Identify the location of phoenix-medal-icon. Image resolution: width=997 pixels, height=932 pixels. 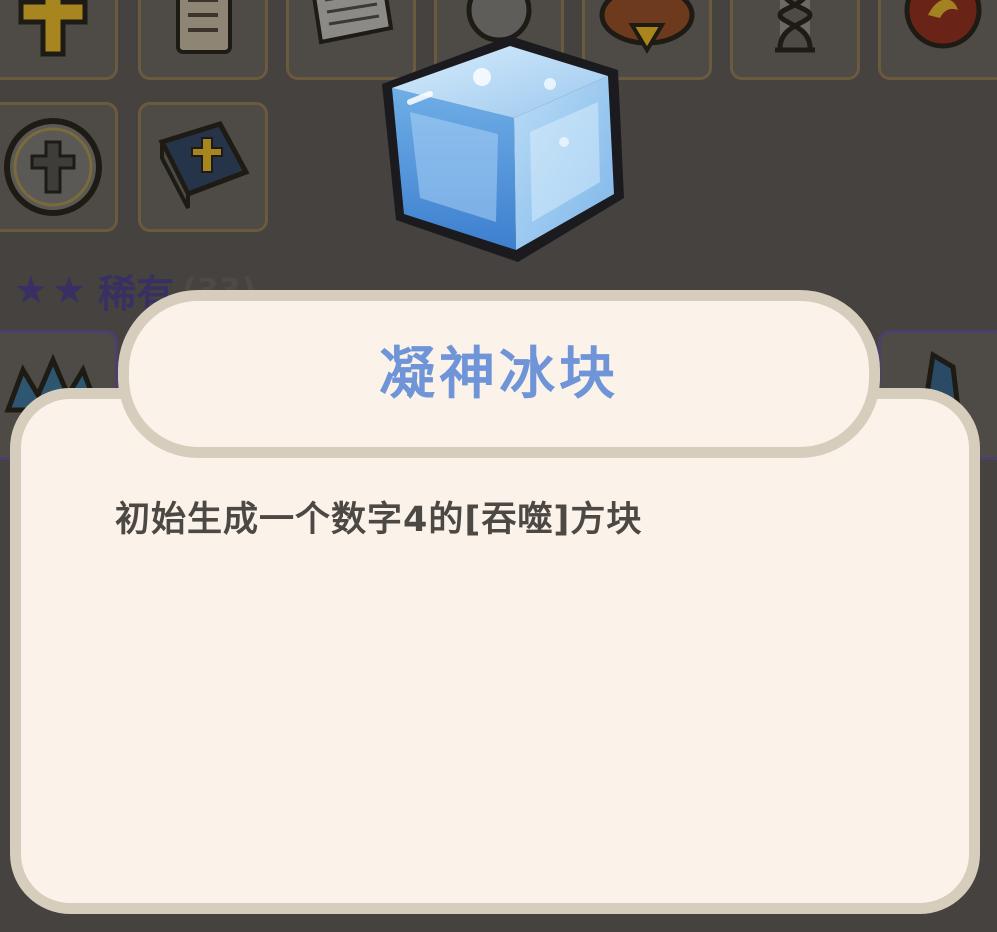
(943, 24).